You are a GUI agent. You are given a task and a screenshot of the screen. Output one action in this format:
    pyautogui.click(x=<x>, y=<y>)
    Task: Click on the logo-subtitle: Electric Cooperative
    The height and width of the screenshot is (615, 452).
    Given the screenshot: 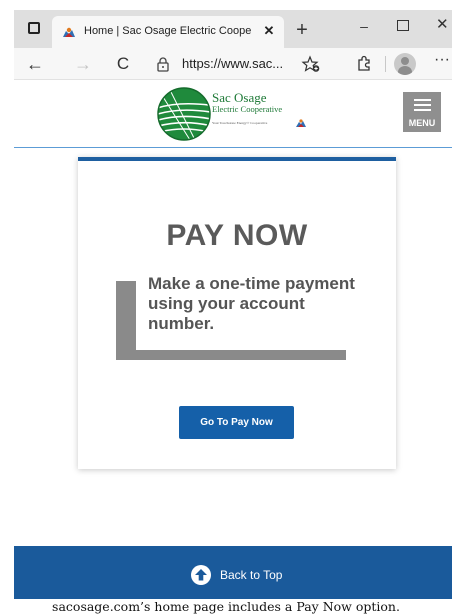 What is the action you would take?
    pyautogui.click(x=247, y=109)
    